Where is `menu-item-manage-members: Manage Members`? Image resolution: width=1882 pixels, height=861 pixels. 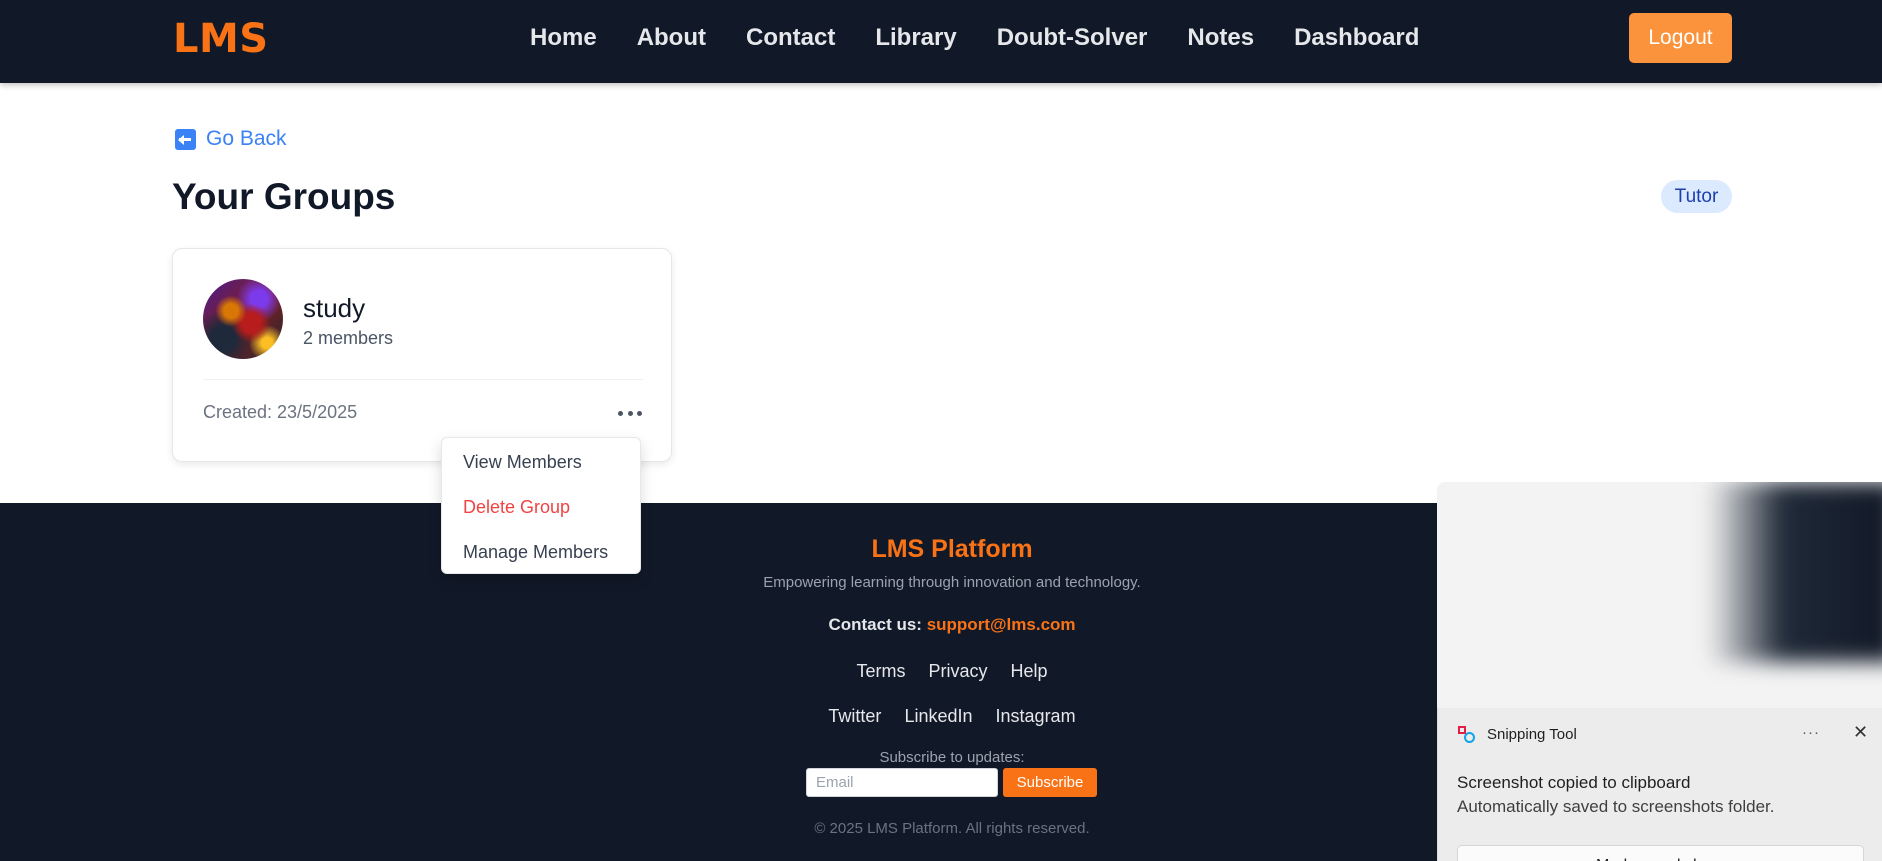
menu-item-manage-members: Manage Members is located at coordinates (535, 552).